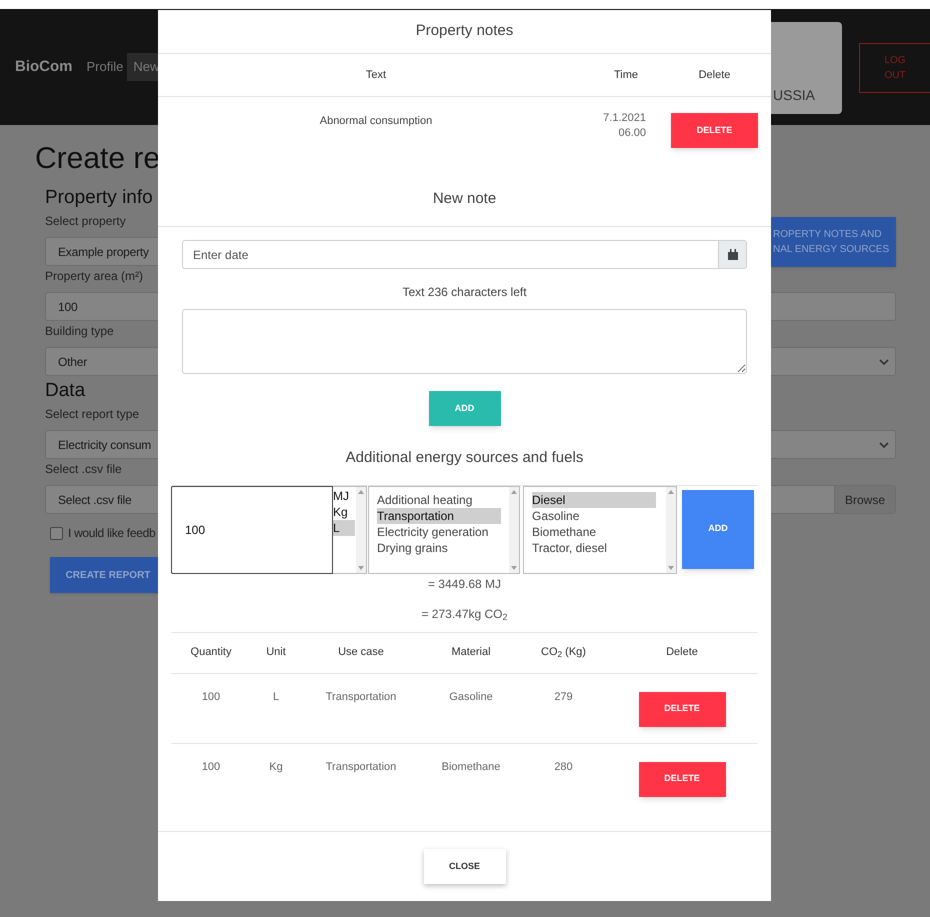 The image size is (930, 917). I want to click on material-list: Diesel Gasoline Biomethane Tractor, diesel, so click(600, 530).